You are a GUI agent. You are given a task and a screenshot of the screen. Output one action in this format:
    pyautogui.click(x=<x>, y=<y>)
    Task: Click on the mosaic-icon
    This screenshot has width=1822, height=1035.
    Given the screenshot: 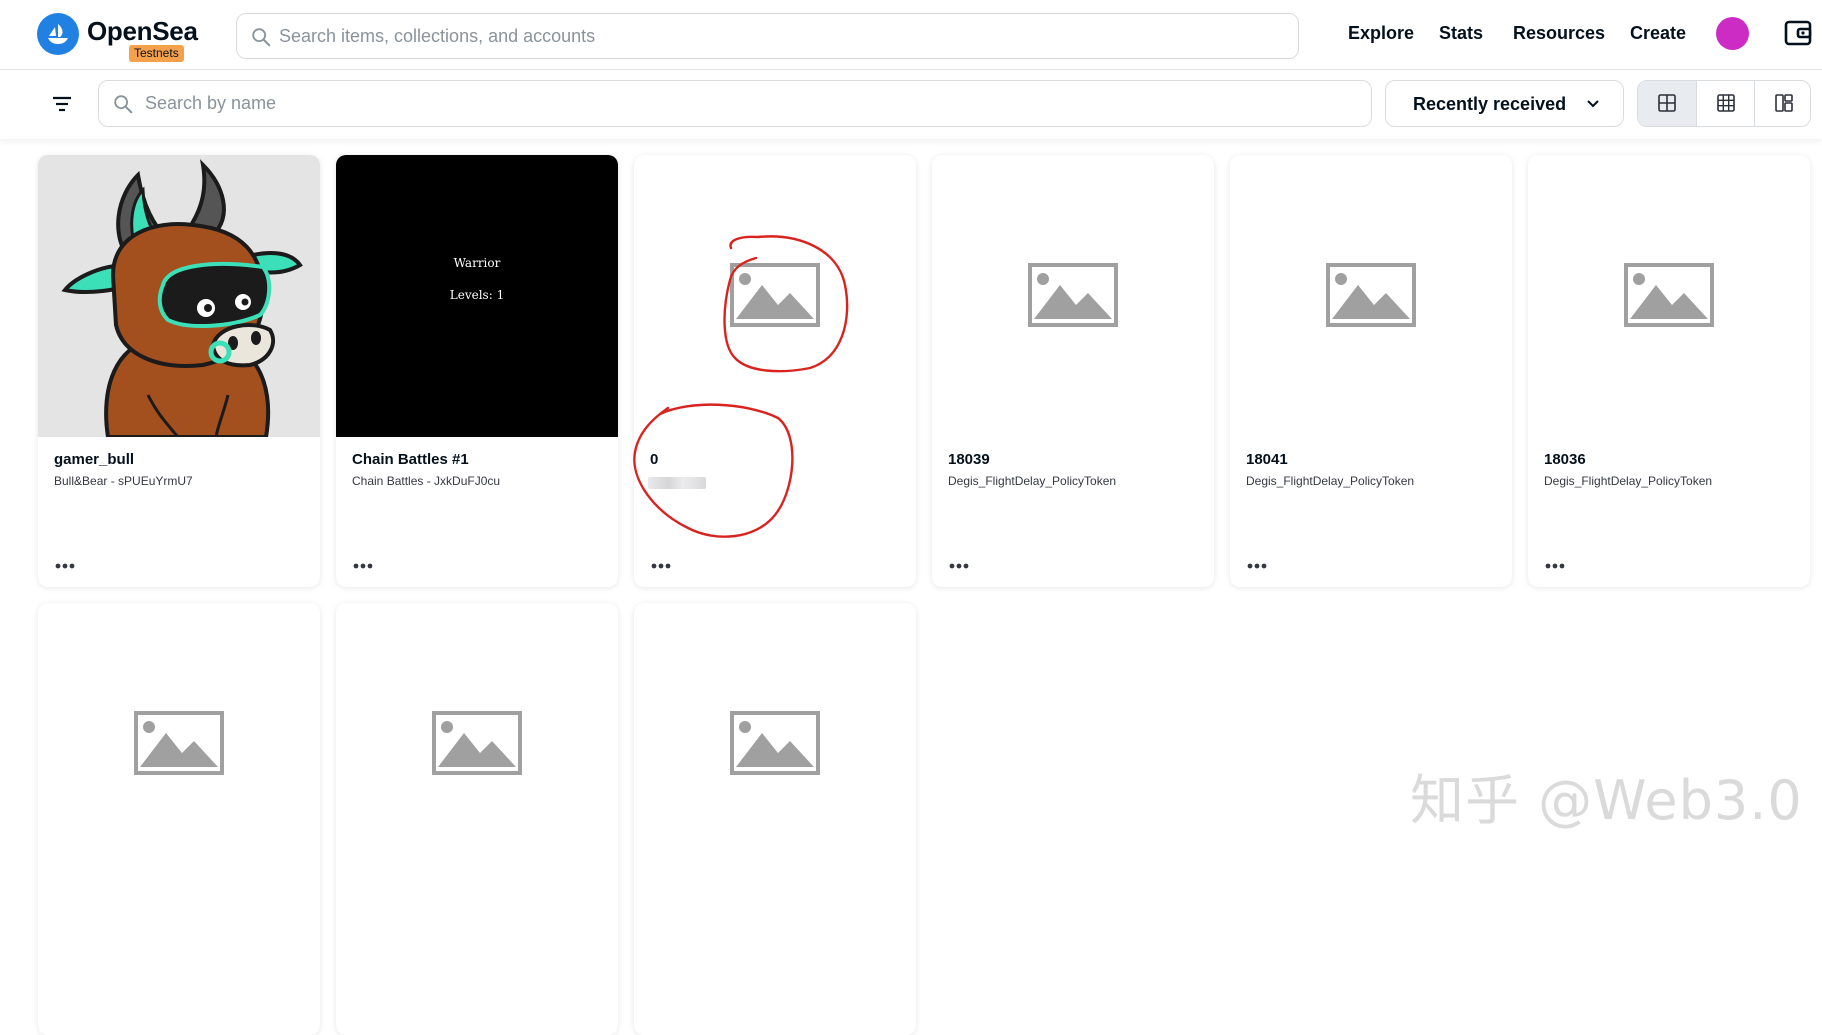 What is the action you would take?
    pyautogui.click(x=1784, y=103)
    